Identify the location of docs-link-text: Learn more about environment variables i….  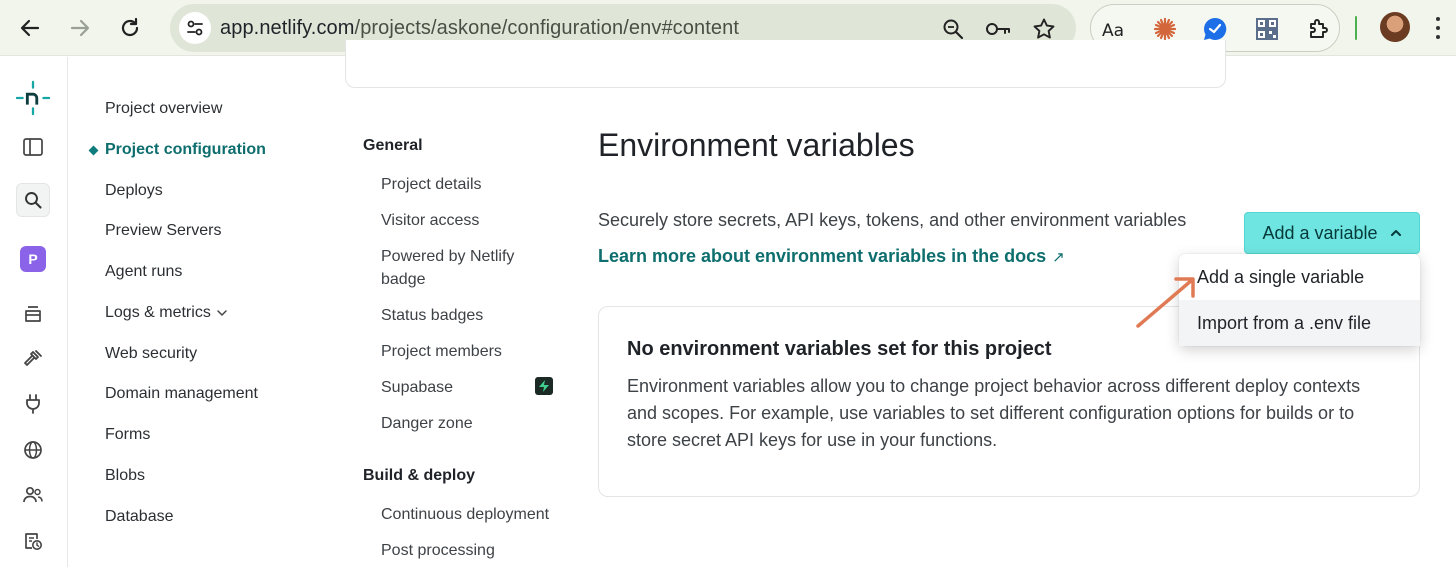
(822, 256).